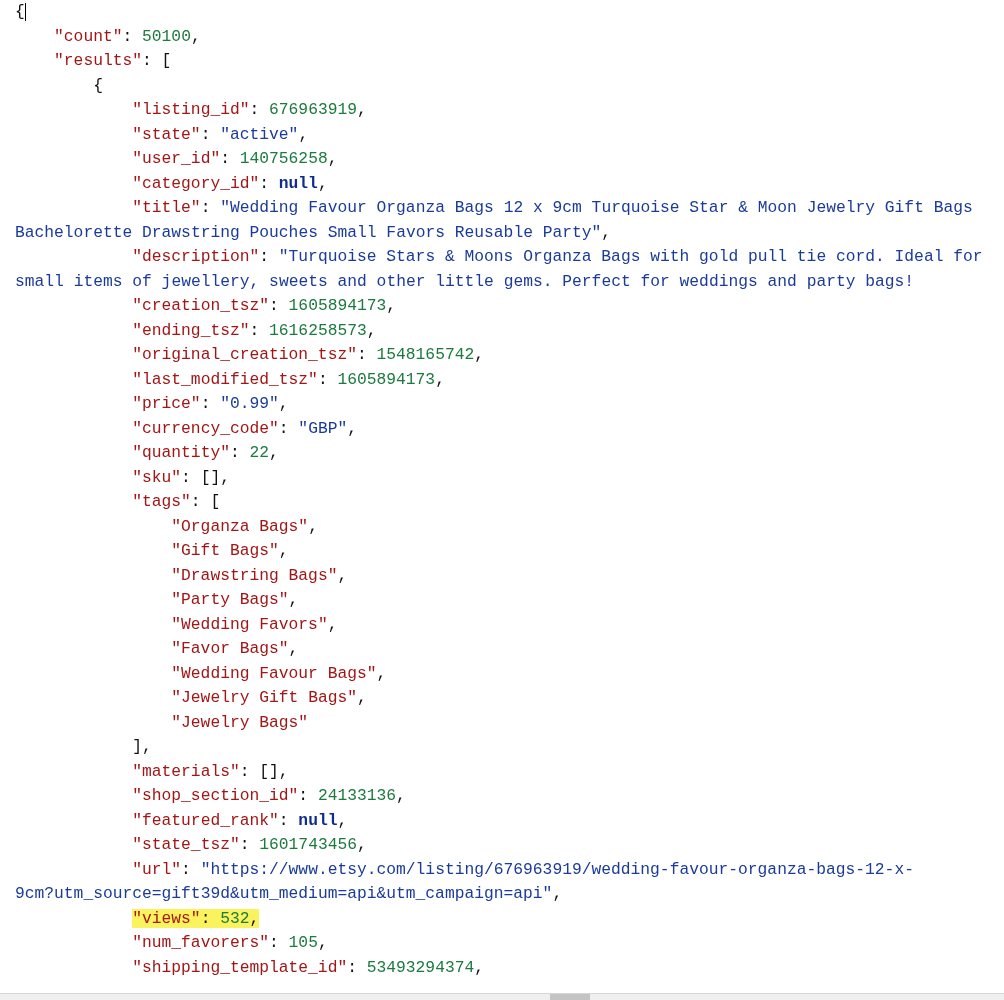  Describe the element at coordinates (181, 477) in the screenshot. I see `code-line: "sku": [],` at that location.